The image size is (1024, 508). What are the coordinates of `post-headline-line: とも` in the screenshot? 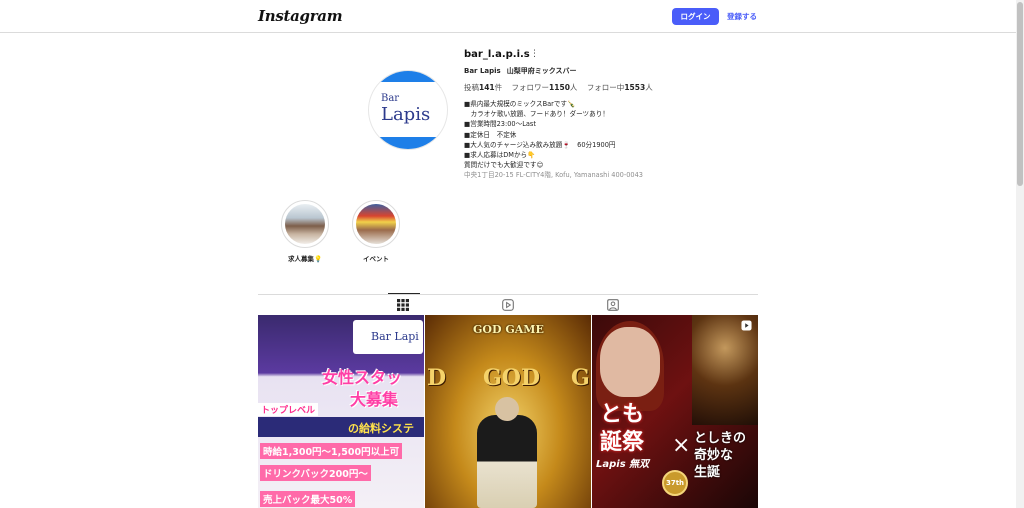 It's located at (622, 414).